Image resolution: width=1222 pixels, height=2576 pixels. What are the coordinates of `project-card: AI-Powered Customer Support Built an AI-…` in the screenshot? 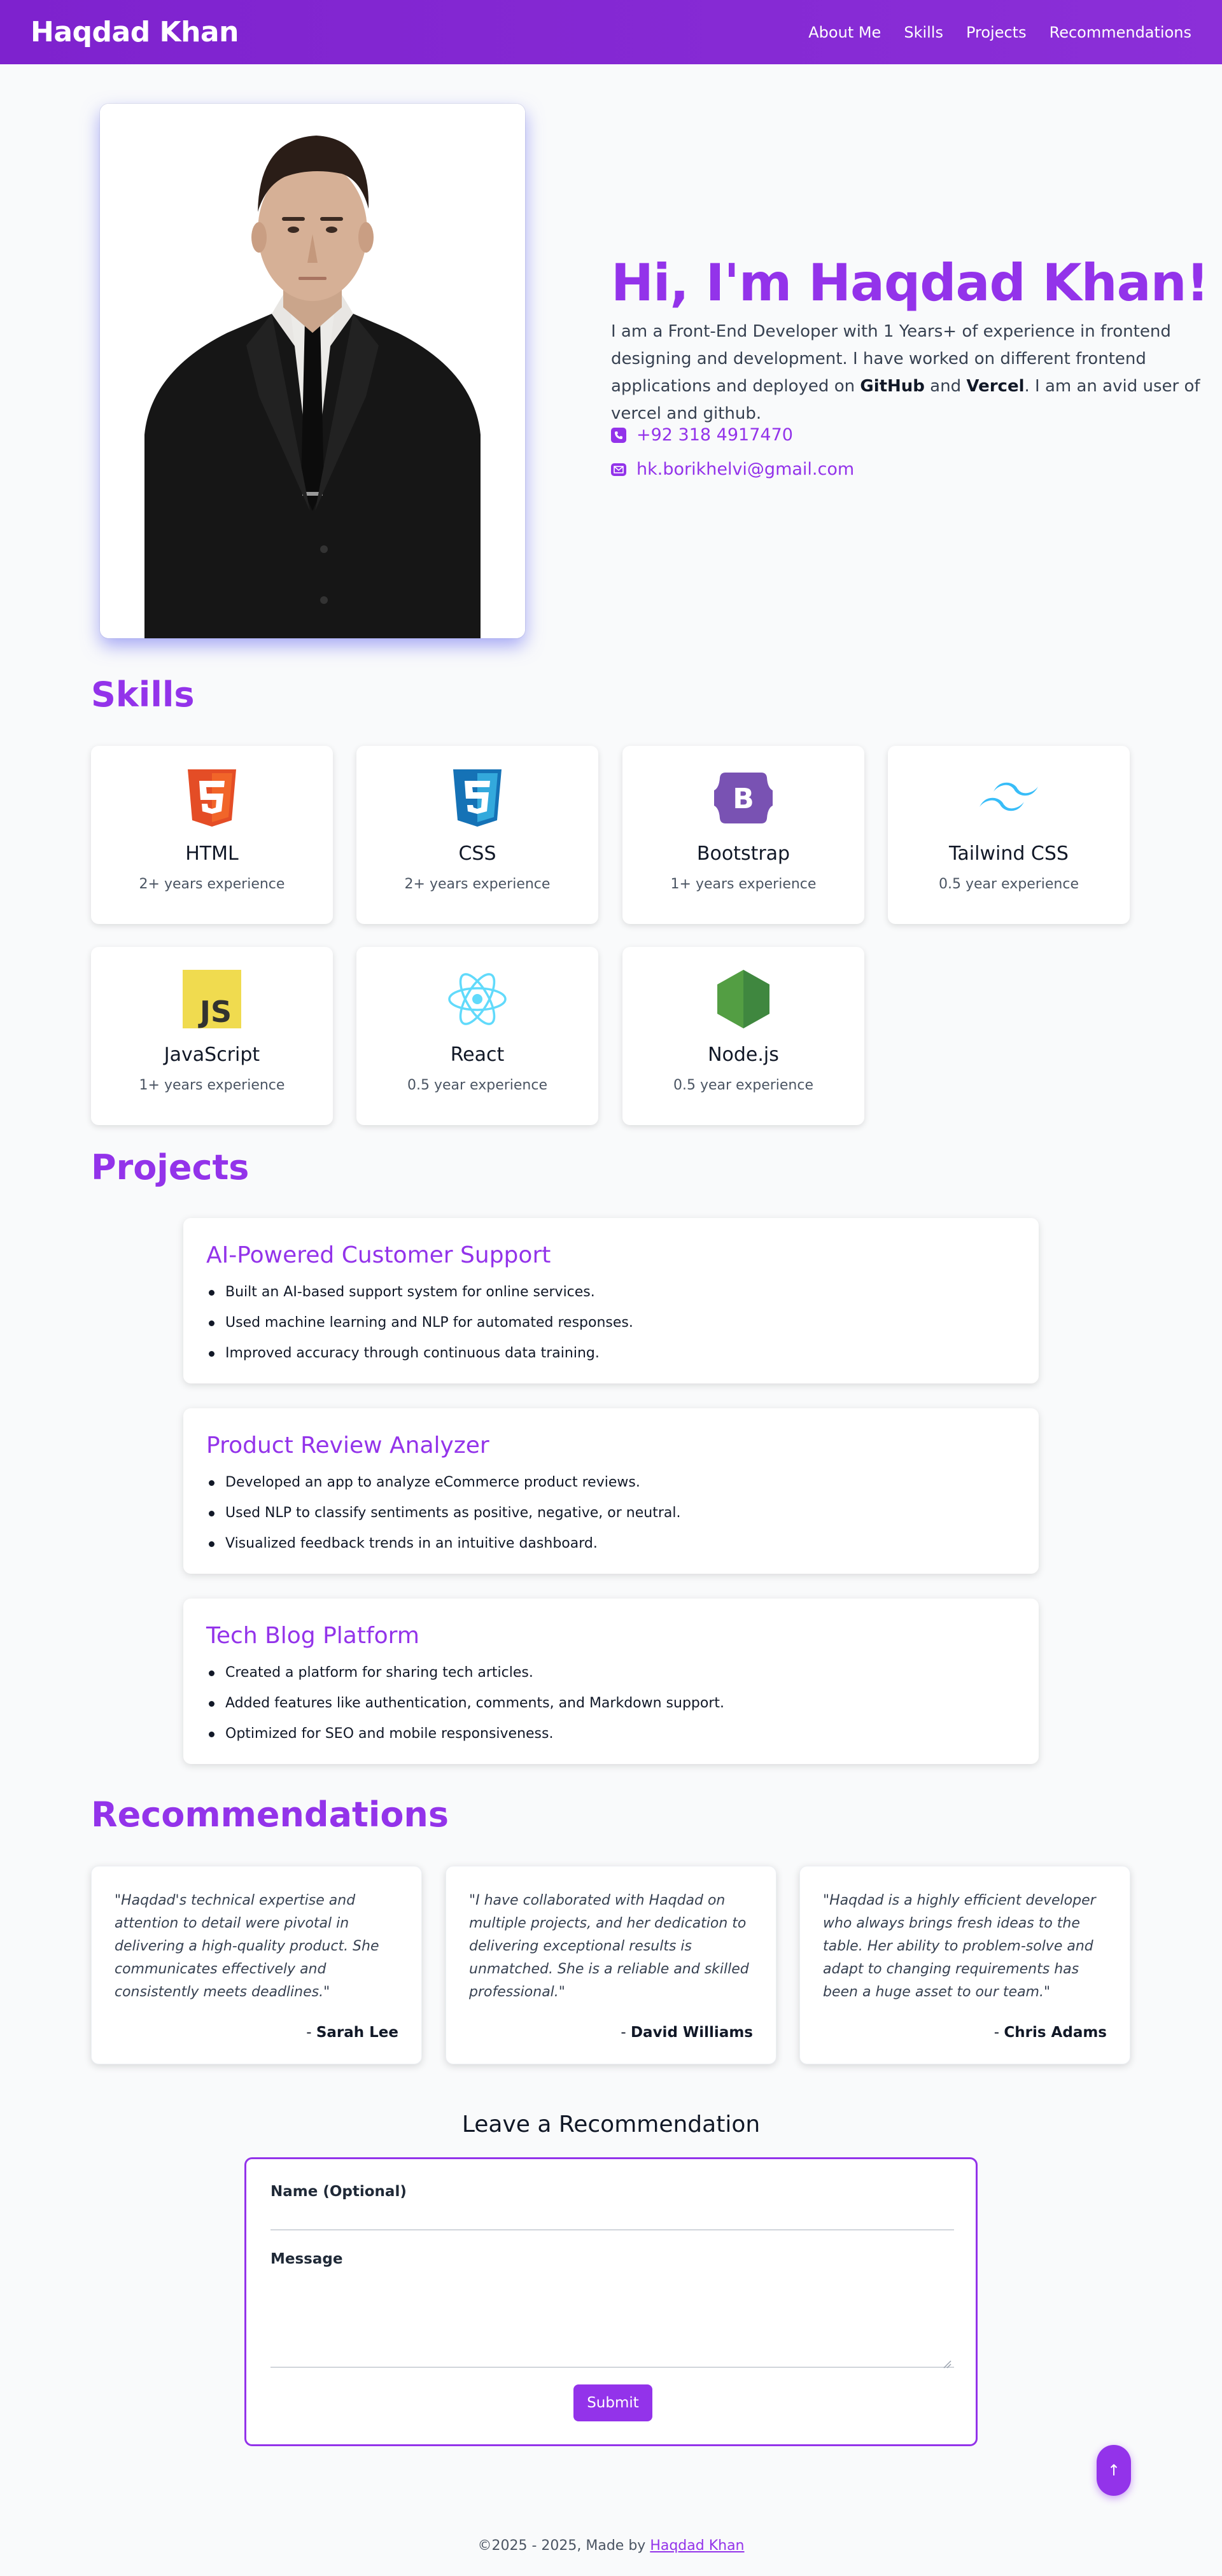 It's located at (611, 1300).